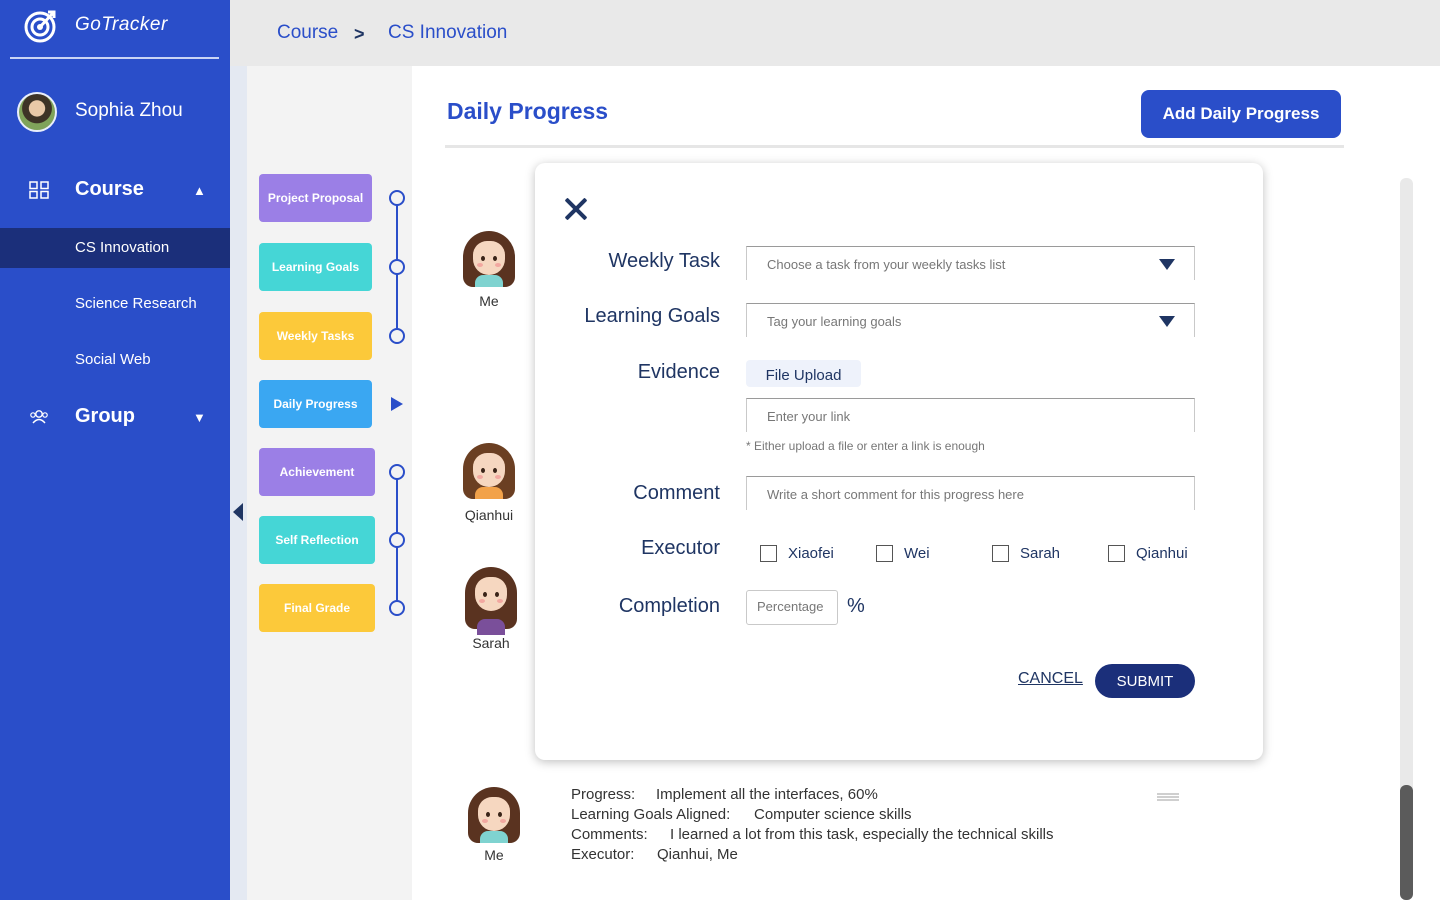 The image size is (1440, 900). I want to click on step-daily-progress: Daily Progress, so click(315, 404).